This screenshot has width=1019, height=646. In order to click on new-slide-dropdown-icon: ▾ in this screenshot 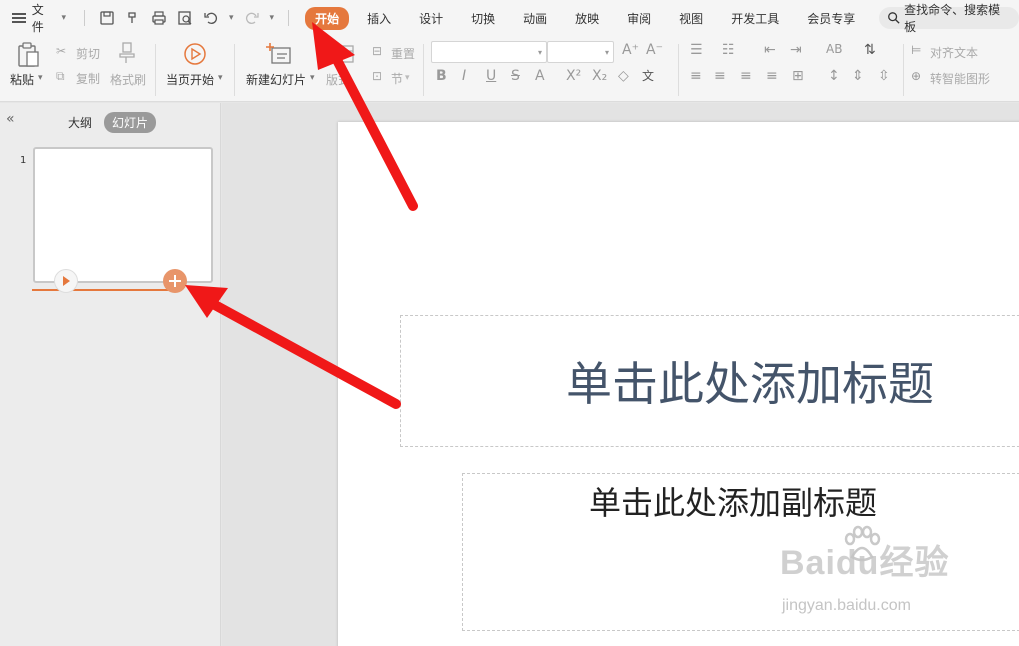, I will do `click(312, 78)`.